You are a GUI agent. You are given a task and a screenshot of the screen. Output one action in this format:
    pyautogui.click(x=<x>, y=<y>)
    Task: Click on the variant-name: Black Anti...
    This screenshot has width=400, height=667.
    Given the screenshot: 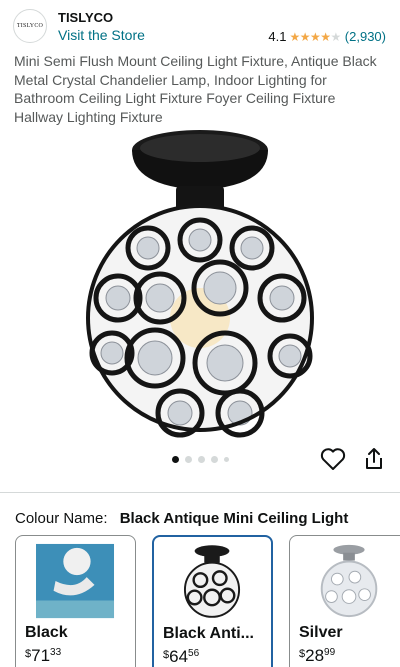 What is the action you would take?
    pyautogui.click(x=208, y=633)
    